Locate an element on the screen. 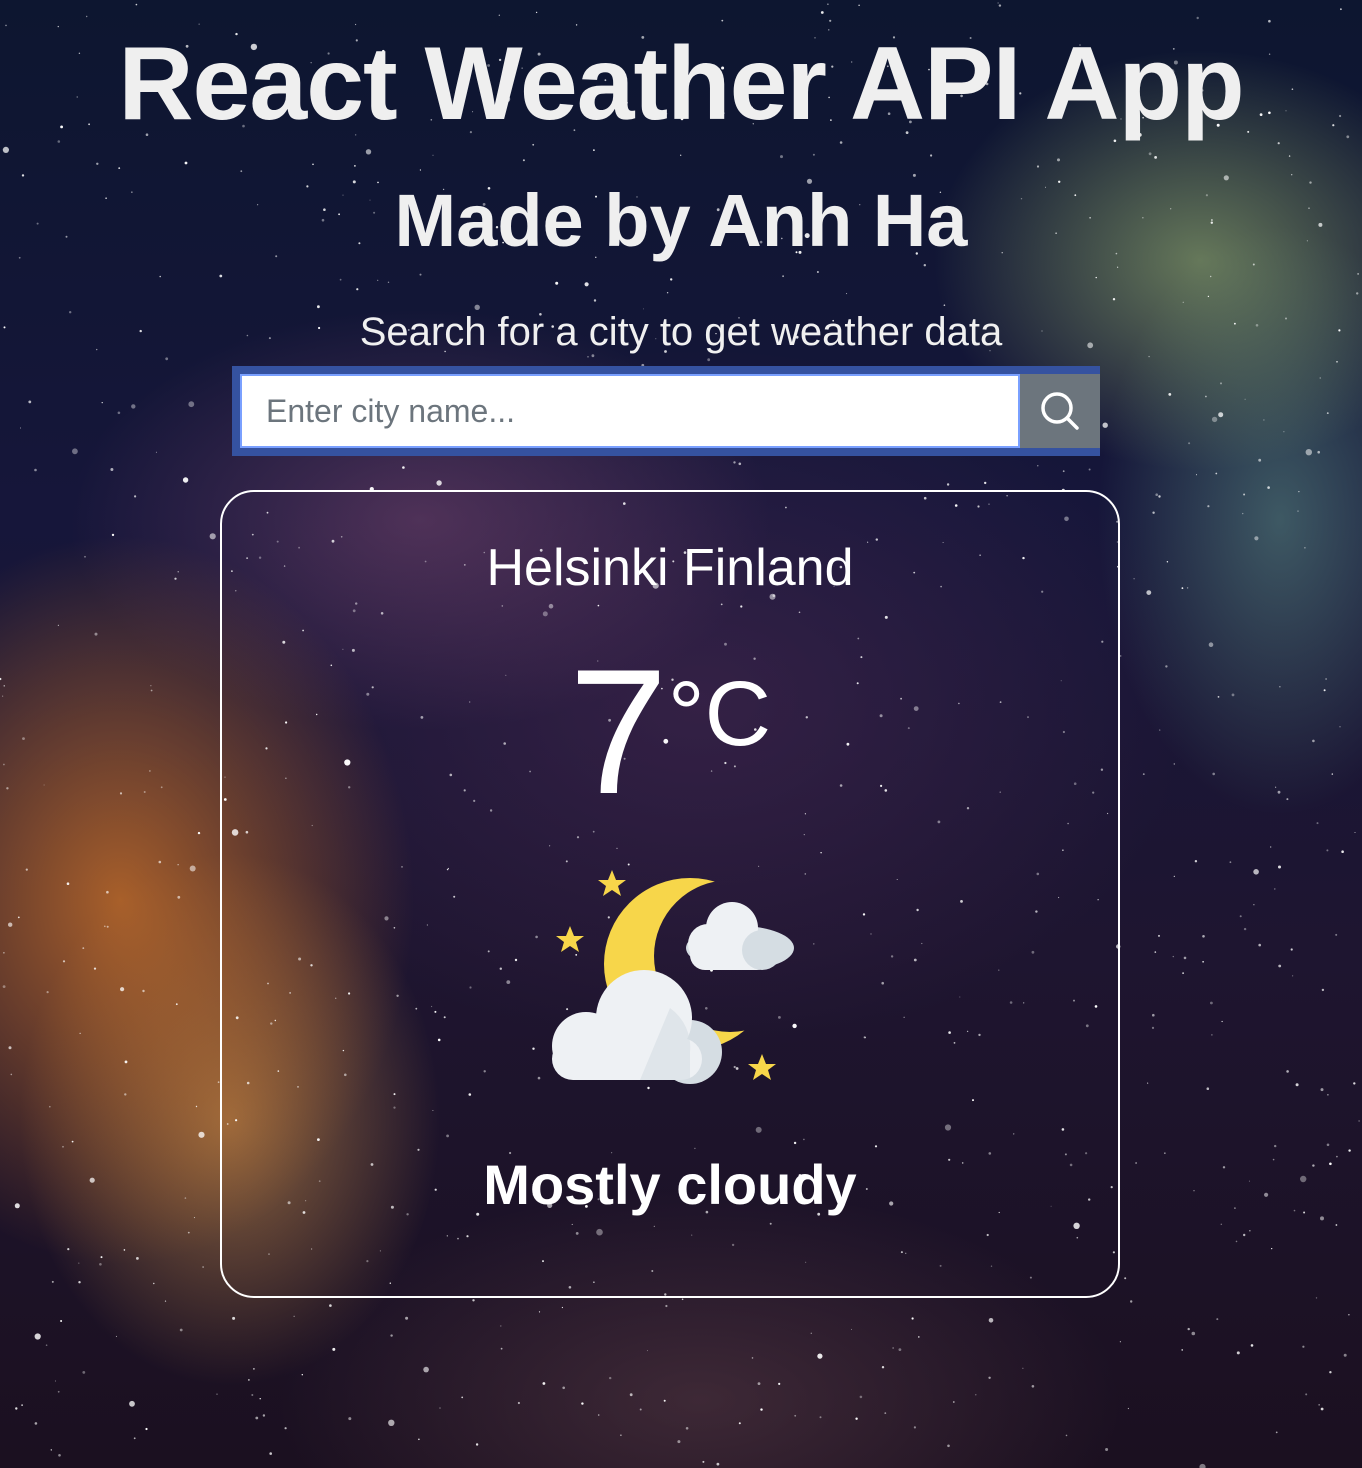 The width and height of the screenshot is (1362, 1468). temperature-value: 7 is located at coordinates (618, 731).